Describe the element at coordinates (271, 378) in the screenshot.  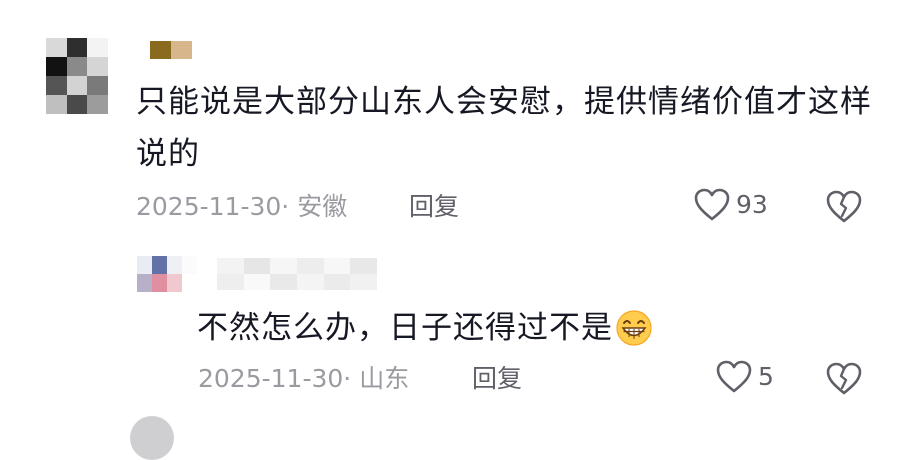
I see `reply-date: 2025-11-30` at that location.